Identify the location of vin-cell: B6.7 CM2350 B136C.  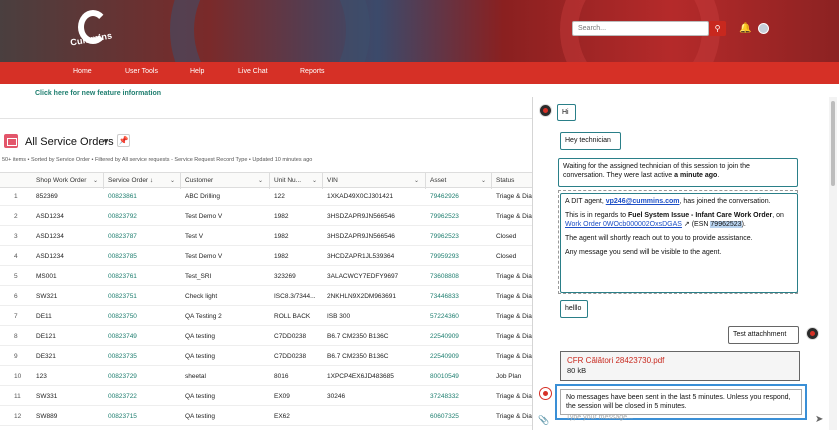
(358, 336).